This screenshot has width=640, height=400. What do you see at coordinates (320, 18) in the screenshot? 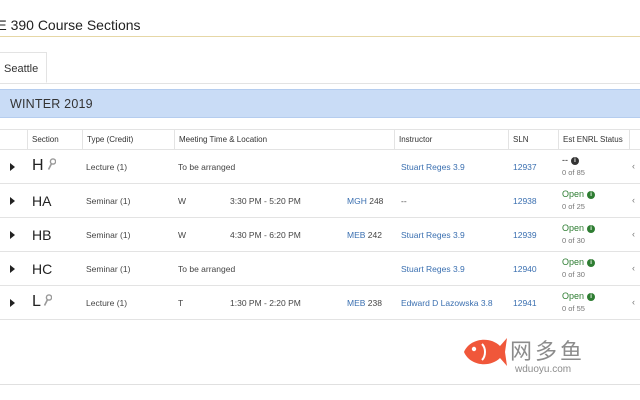
I see `page-header: SE 390 Course Sections` at bounding box center [320, 18].